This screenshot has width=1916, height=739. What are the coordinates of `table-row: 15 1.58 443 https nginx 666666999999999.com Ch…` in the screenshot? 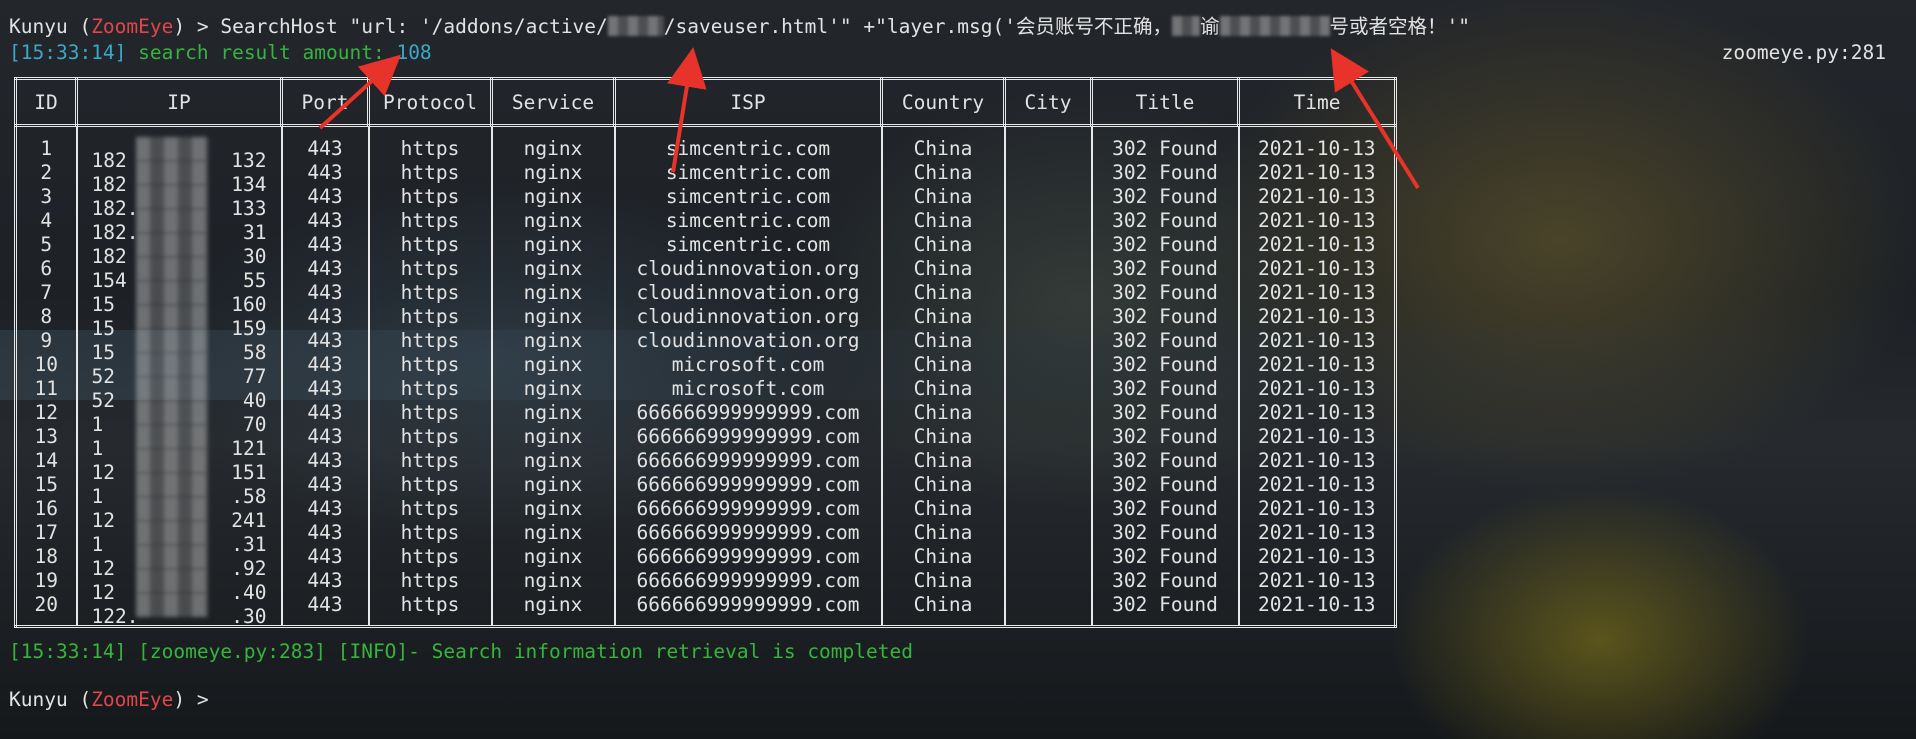 It's located at (705, 490).